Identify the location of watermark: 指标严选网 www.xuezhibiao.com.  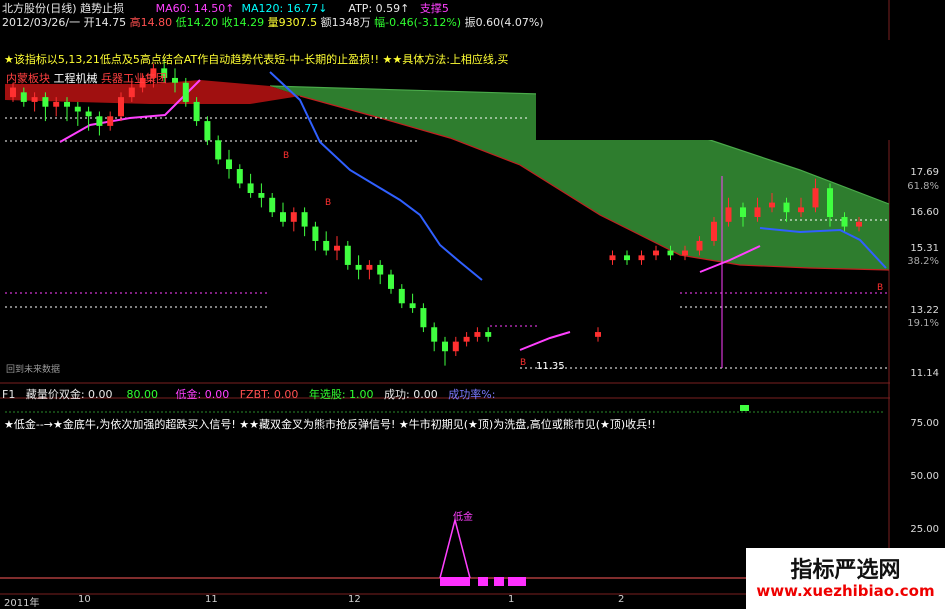
(845, 578).